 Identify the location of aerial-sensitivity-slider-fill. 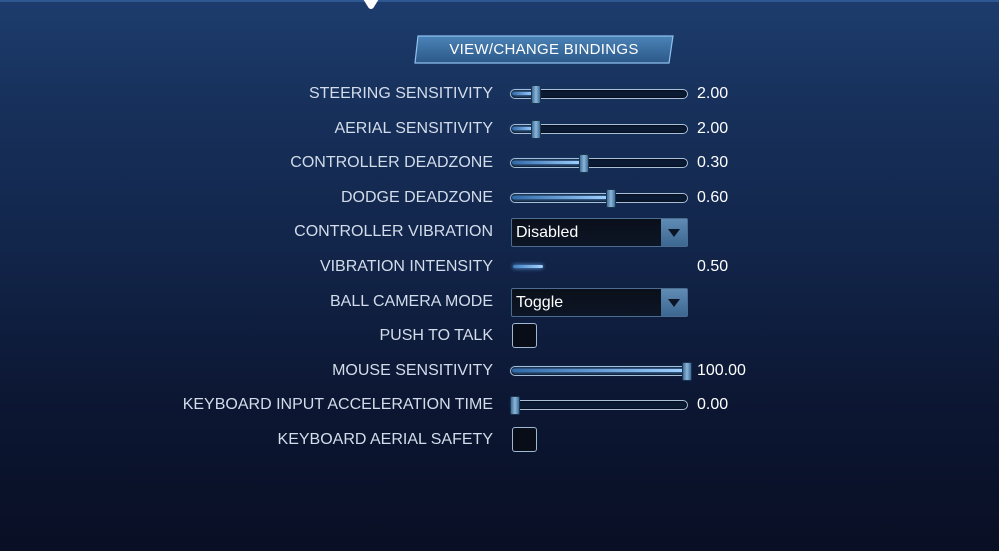
(522, 128).